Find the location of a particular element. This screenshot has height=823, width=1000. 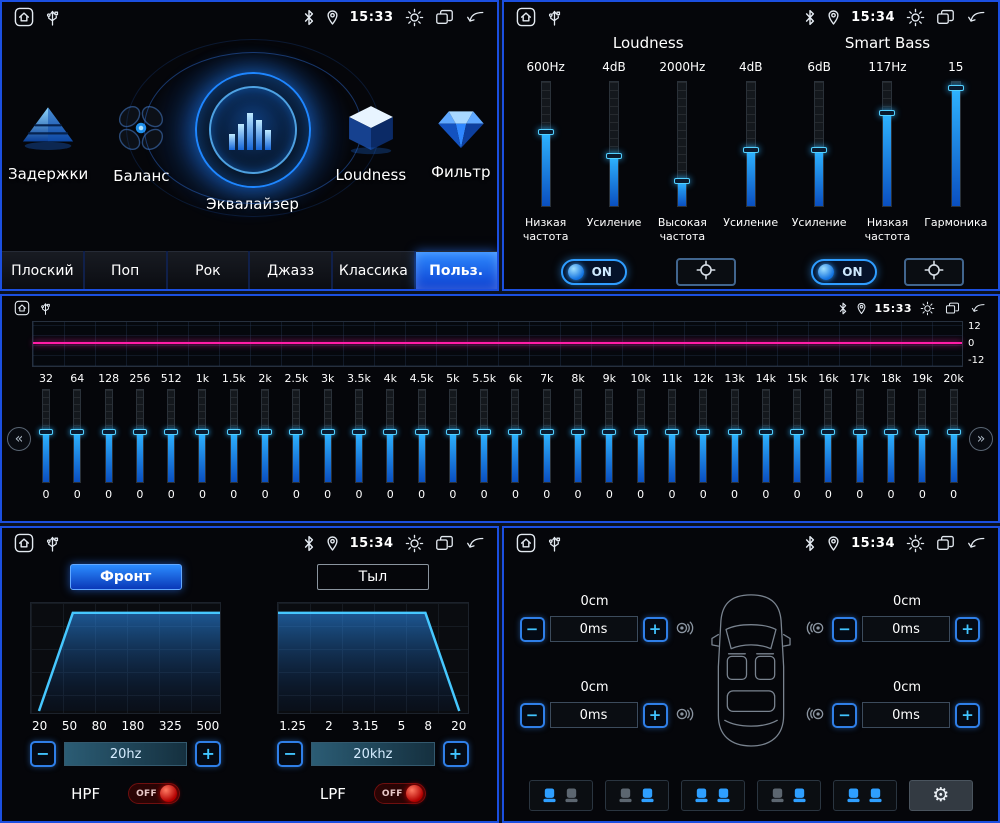

eq-band-256: 256 0 is located at coordinates (140, 436).